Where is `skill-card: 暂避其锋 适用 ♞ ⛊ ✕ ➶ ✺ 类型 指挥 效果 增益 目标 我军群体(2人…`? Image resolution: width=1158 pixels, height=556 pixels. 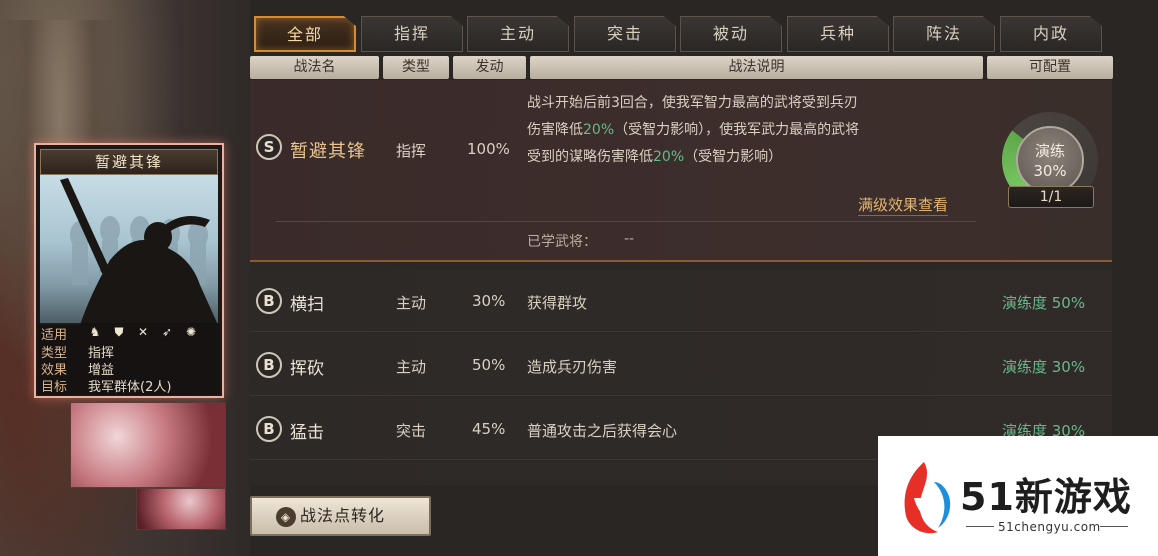
skill-card: 暂避其锋 适用 ♞ ⛊ ✕ ➶ ✺ 类型 指挥 效果 增益 目标 我军群体(2人… is located at coordinates (129, 270).